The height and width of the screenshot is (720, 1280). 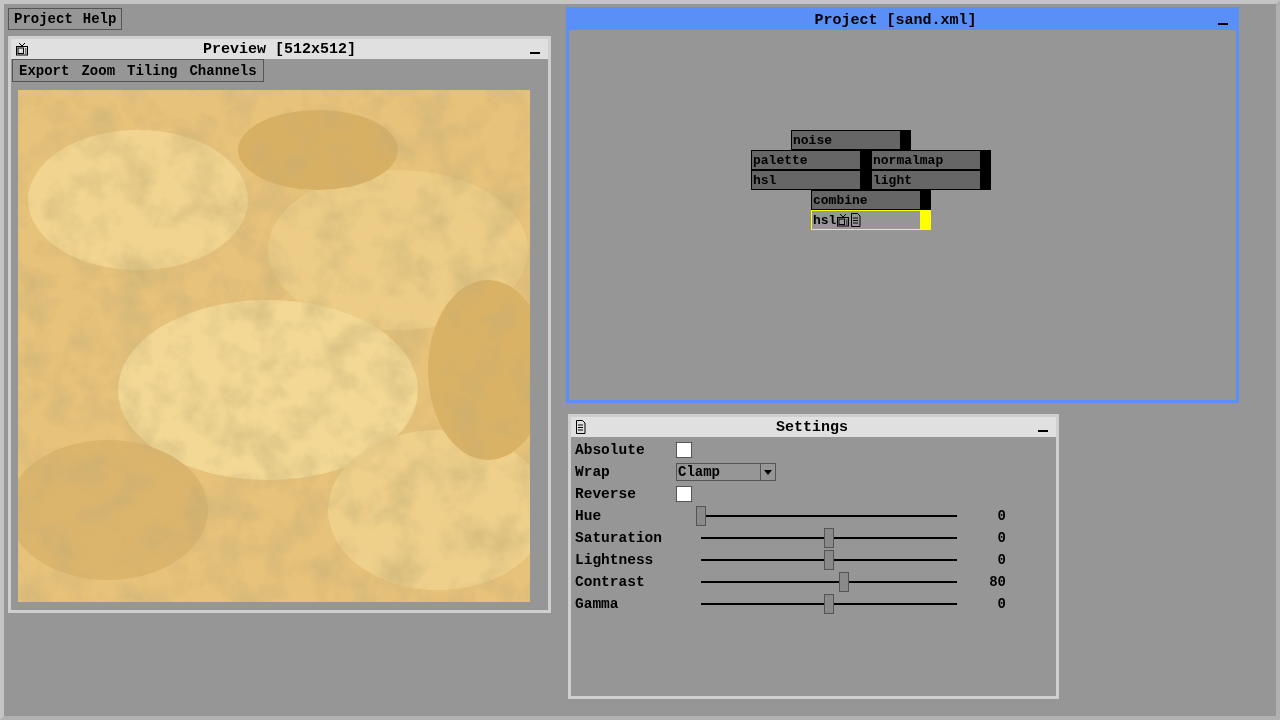 I want to click on menu-item: Zoom, so click(x=98, y=70).